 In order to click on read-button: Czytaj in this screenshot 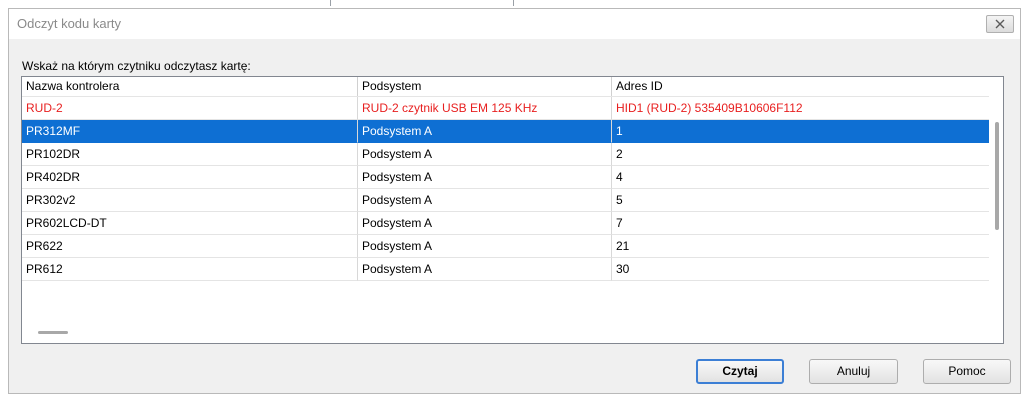, I will do `click(740, 371)`.